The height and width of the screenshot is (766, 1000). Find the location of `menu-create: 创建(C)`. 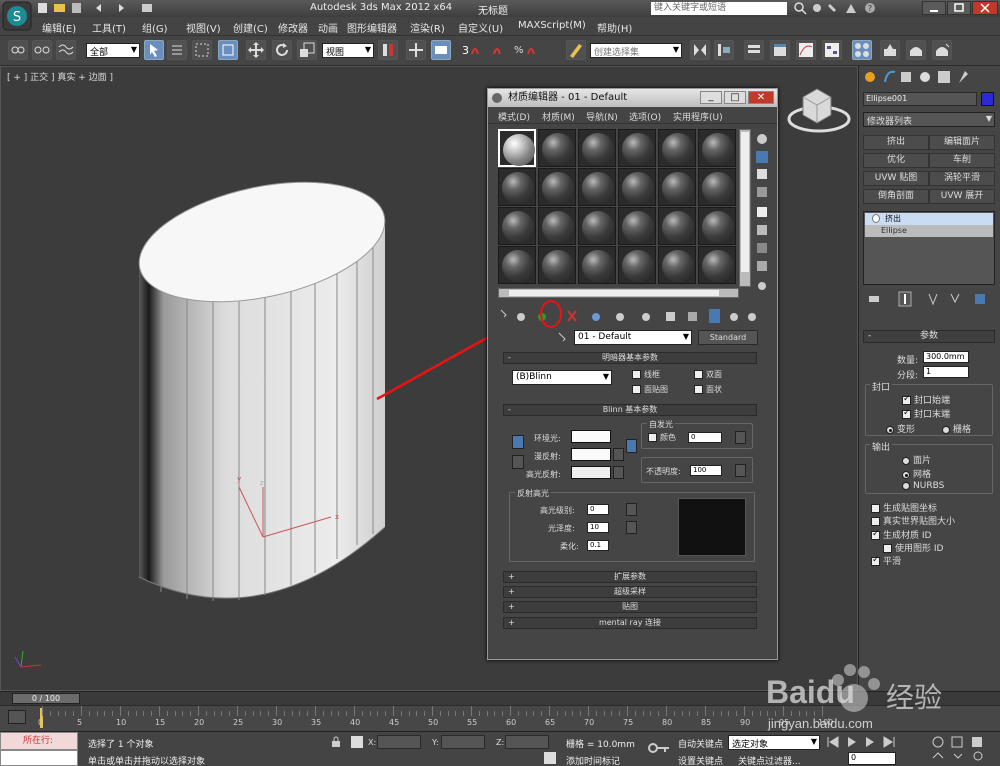

menu-create: 创建(C) is located at coordinates (250, 27).